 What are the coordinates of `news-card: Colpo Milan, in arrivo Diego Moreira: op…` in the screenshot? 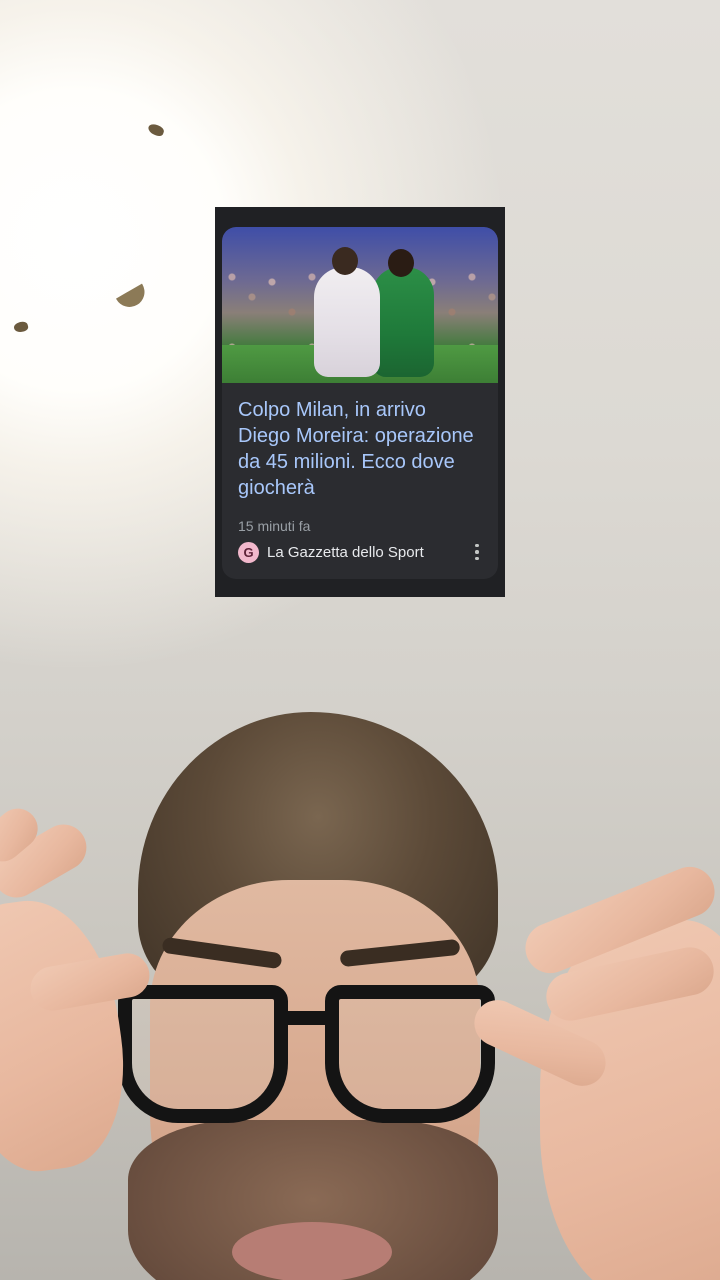 It's located at (360, 402).